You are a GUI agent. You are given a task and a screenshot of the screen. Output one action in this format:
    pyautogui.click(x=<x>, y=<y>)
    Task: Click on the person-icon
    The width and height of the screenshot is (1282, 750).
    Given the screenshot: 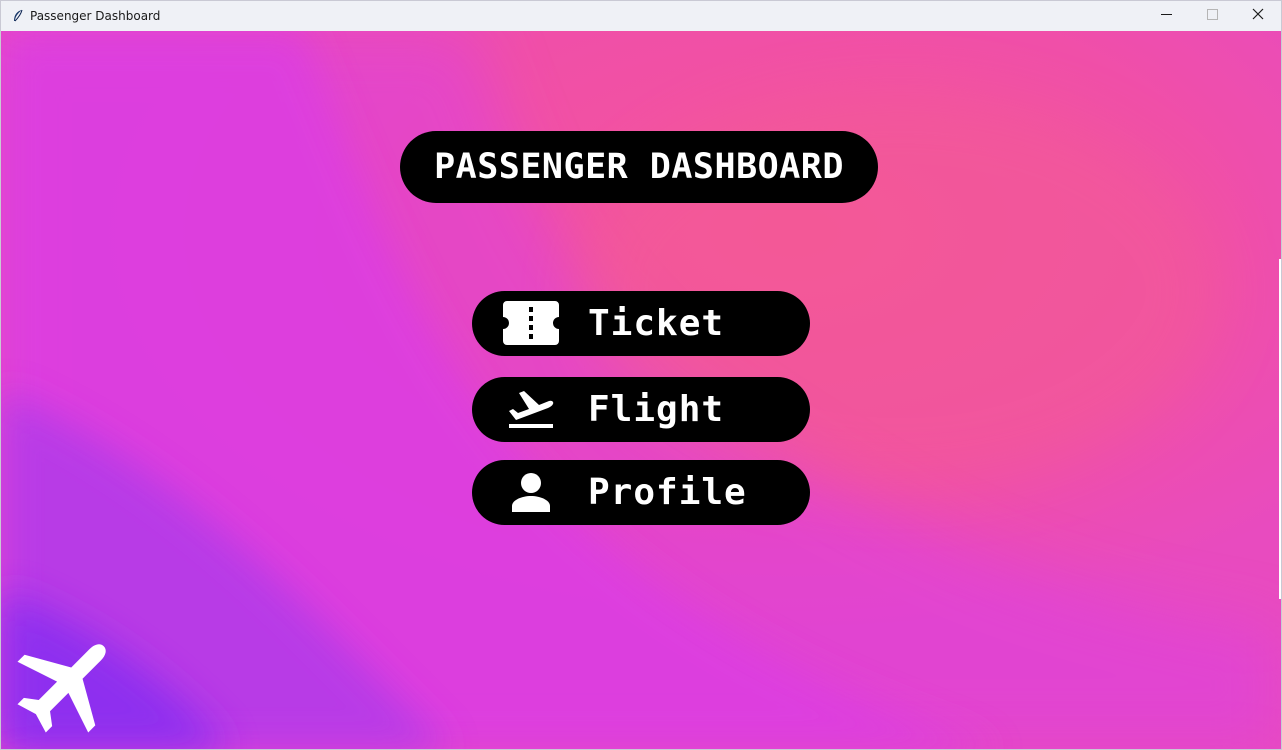 What is the action you would take?
    pyautogui.click(x=531, y=492)
    